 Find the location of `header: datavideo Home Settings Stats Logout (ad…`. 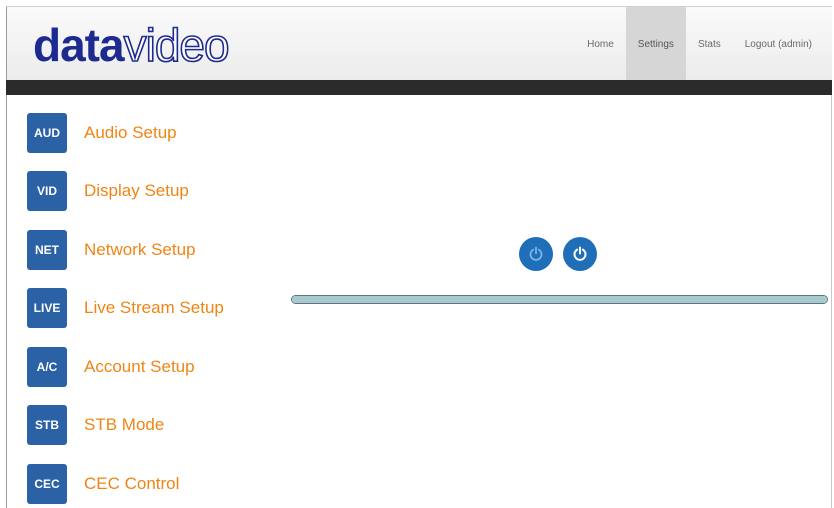

header: datavideo Home Settings Stats Logout (ad… is located at coordinates (419, 43).